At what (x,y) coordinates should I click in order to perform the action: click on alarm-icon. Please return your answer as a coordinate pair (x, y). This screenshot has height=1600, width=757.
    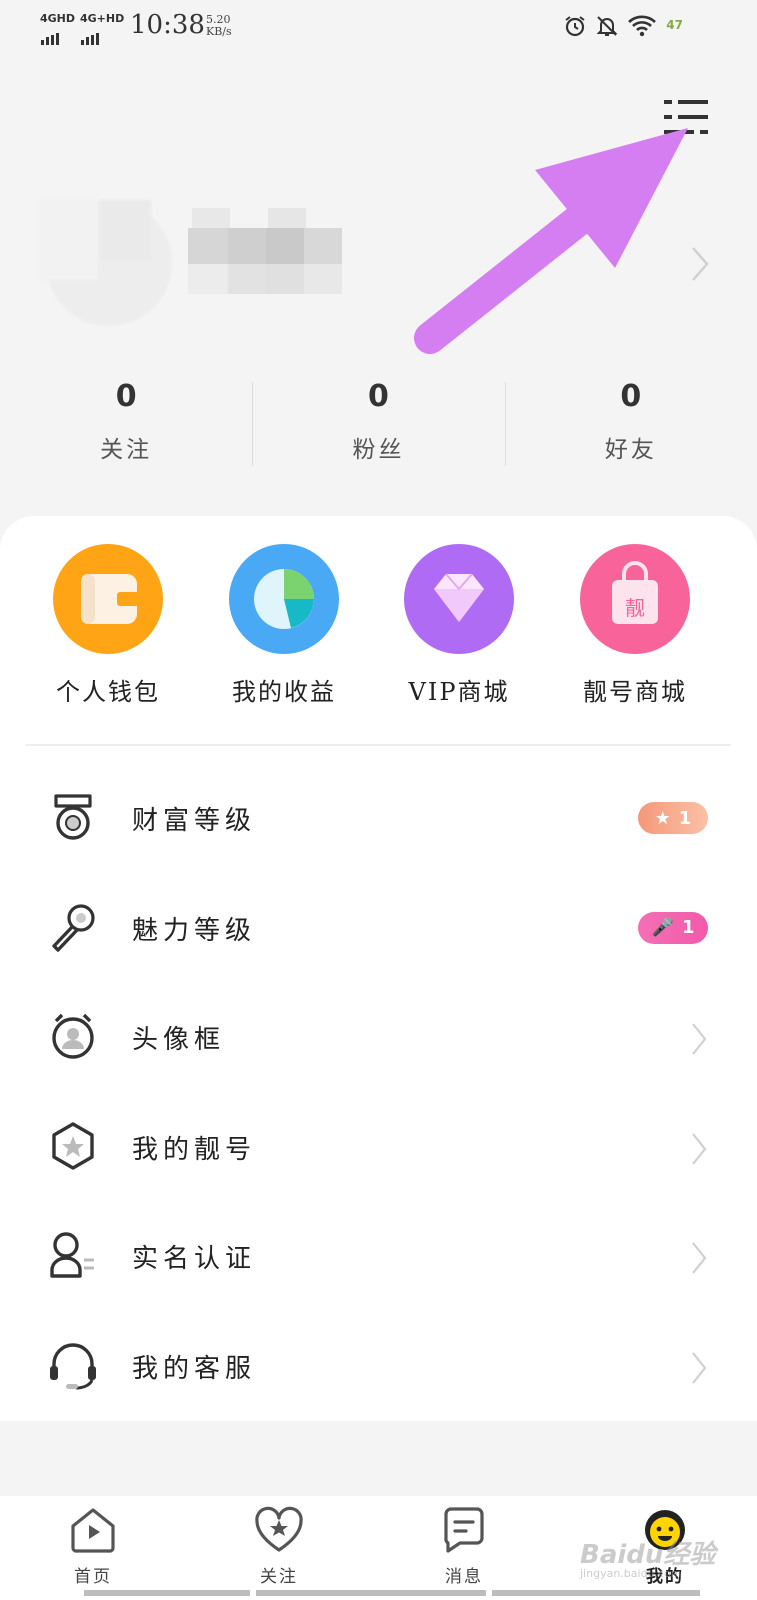
    Looking at the image, I should click on (575, 26).